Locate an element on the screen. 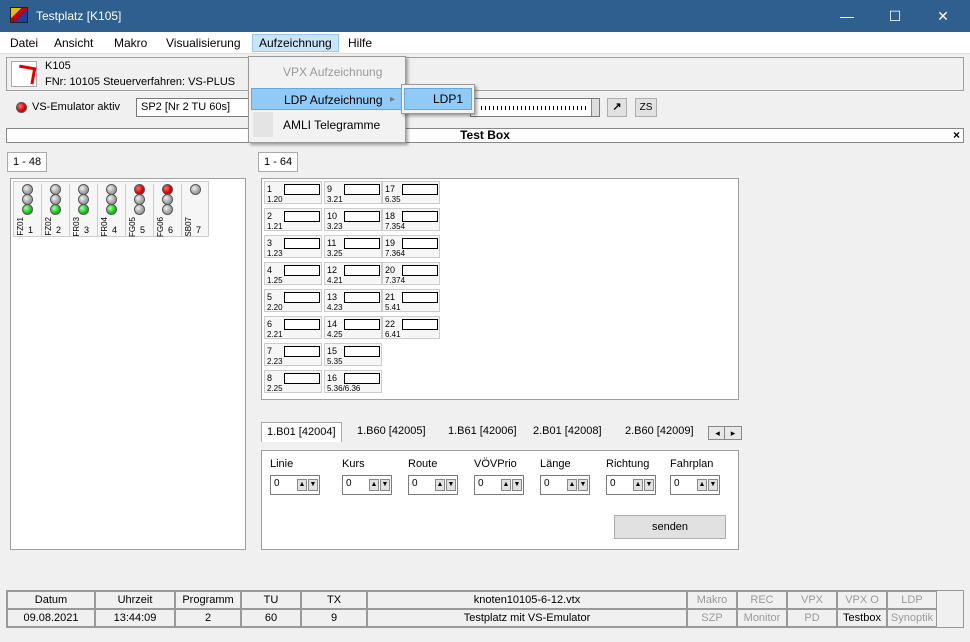 The width and height of the screenshot is (970, 642). detector-17: 17 6.35 is located at coordinates (411, 192).